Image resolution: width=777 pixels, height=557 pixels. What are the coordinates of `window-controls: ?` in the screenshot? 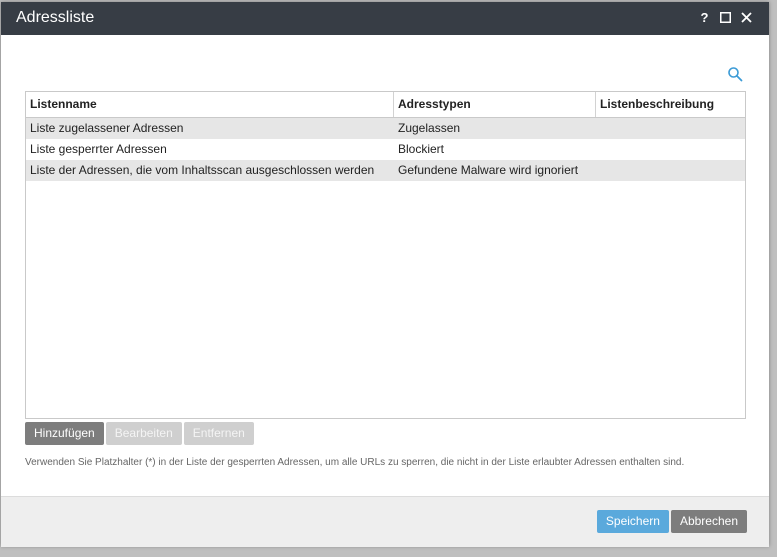 It's located at (725, 17).